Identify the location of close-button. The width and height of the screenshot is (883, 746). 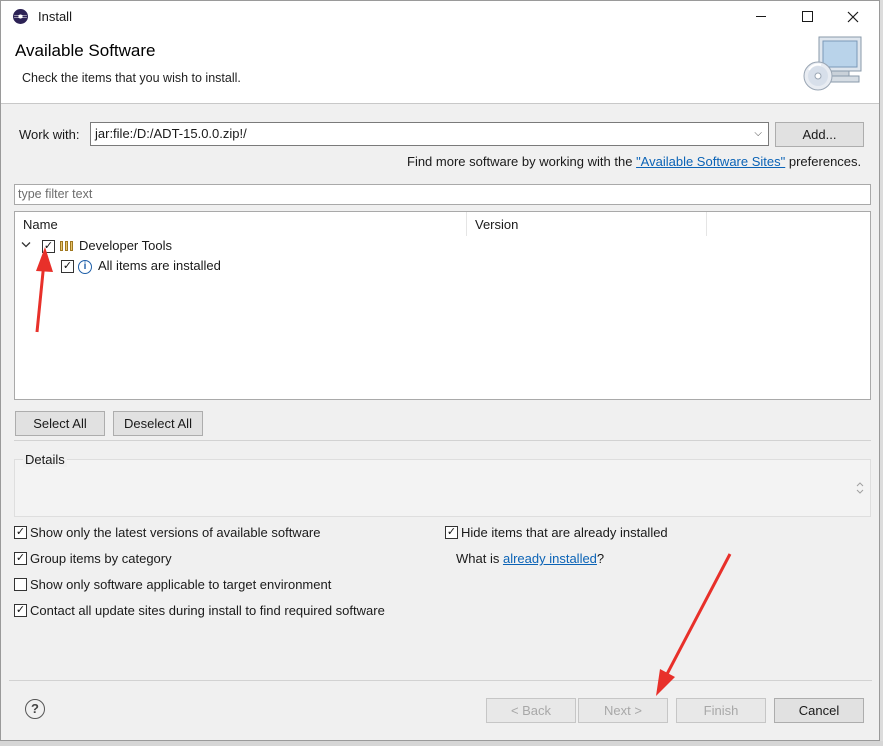
(853, 16).